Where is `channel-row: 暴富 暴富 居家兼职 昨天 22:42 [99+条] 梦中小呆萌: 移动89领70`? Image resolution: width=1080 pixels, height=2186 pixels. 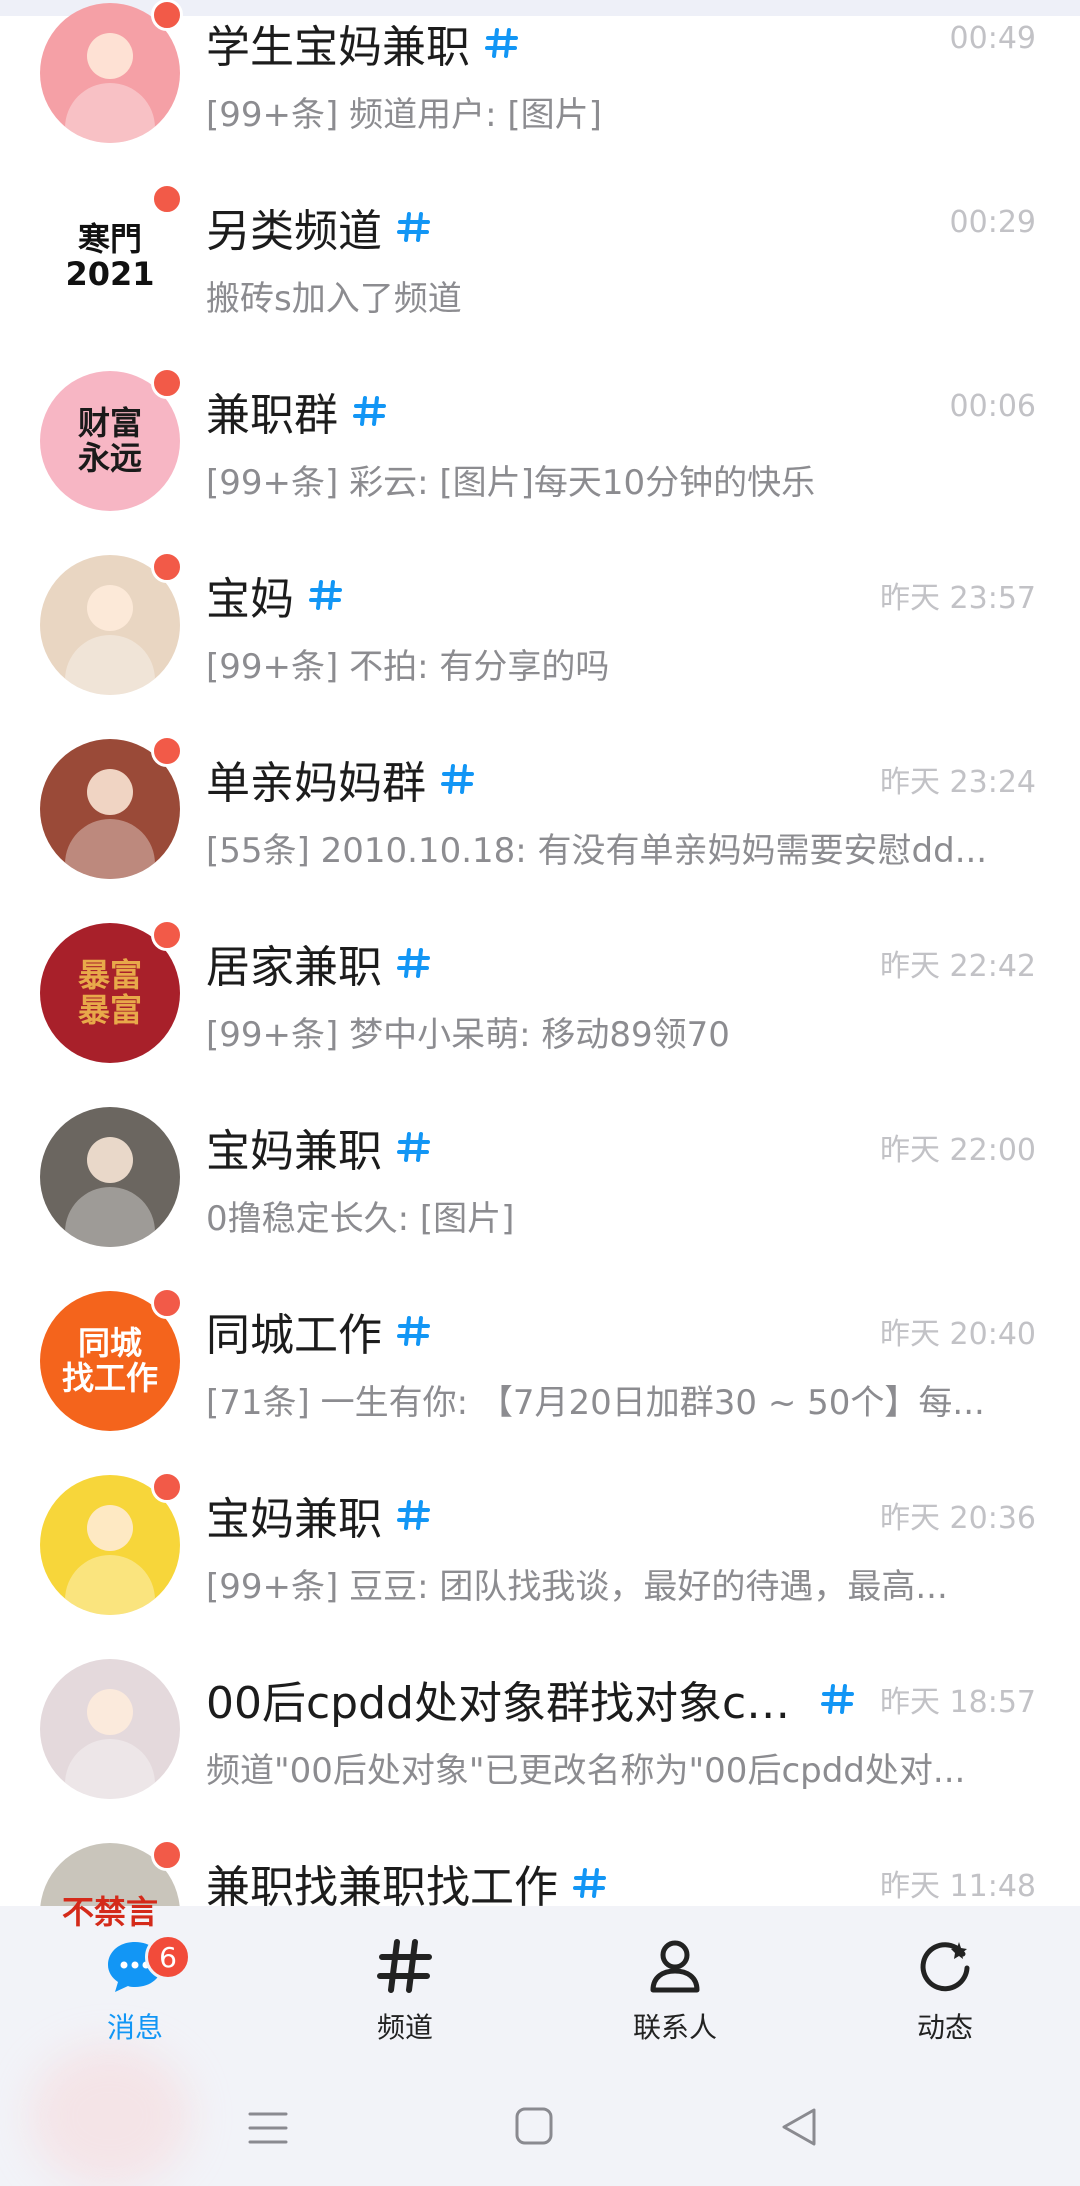 channel-row: 暴富 暴富 居家兼职 昨天 22:42 [99+条] 梦中小呆萌: 移动89领70 is located at coordinates (540, 993).